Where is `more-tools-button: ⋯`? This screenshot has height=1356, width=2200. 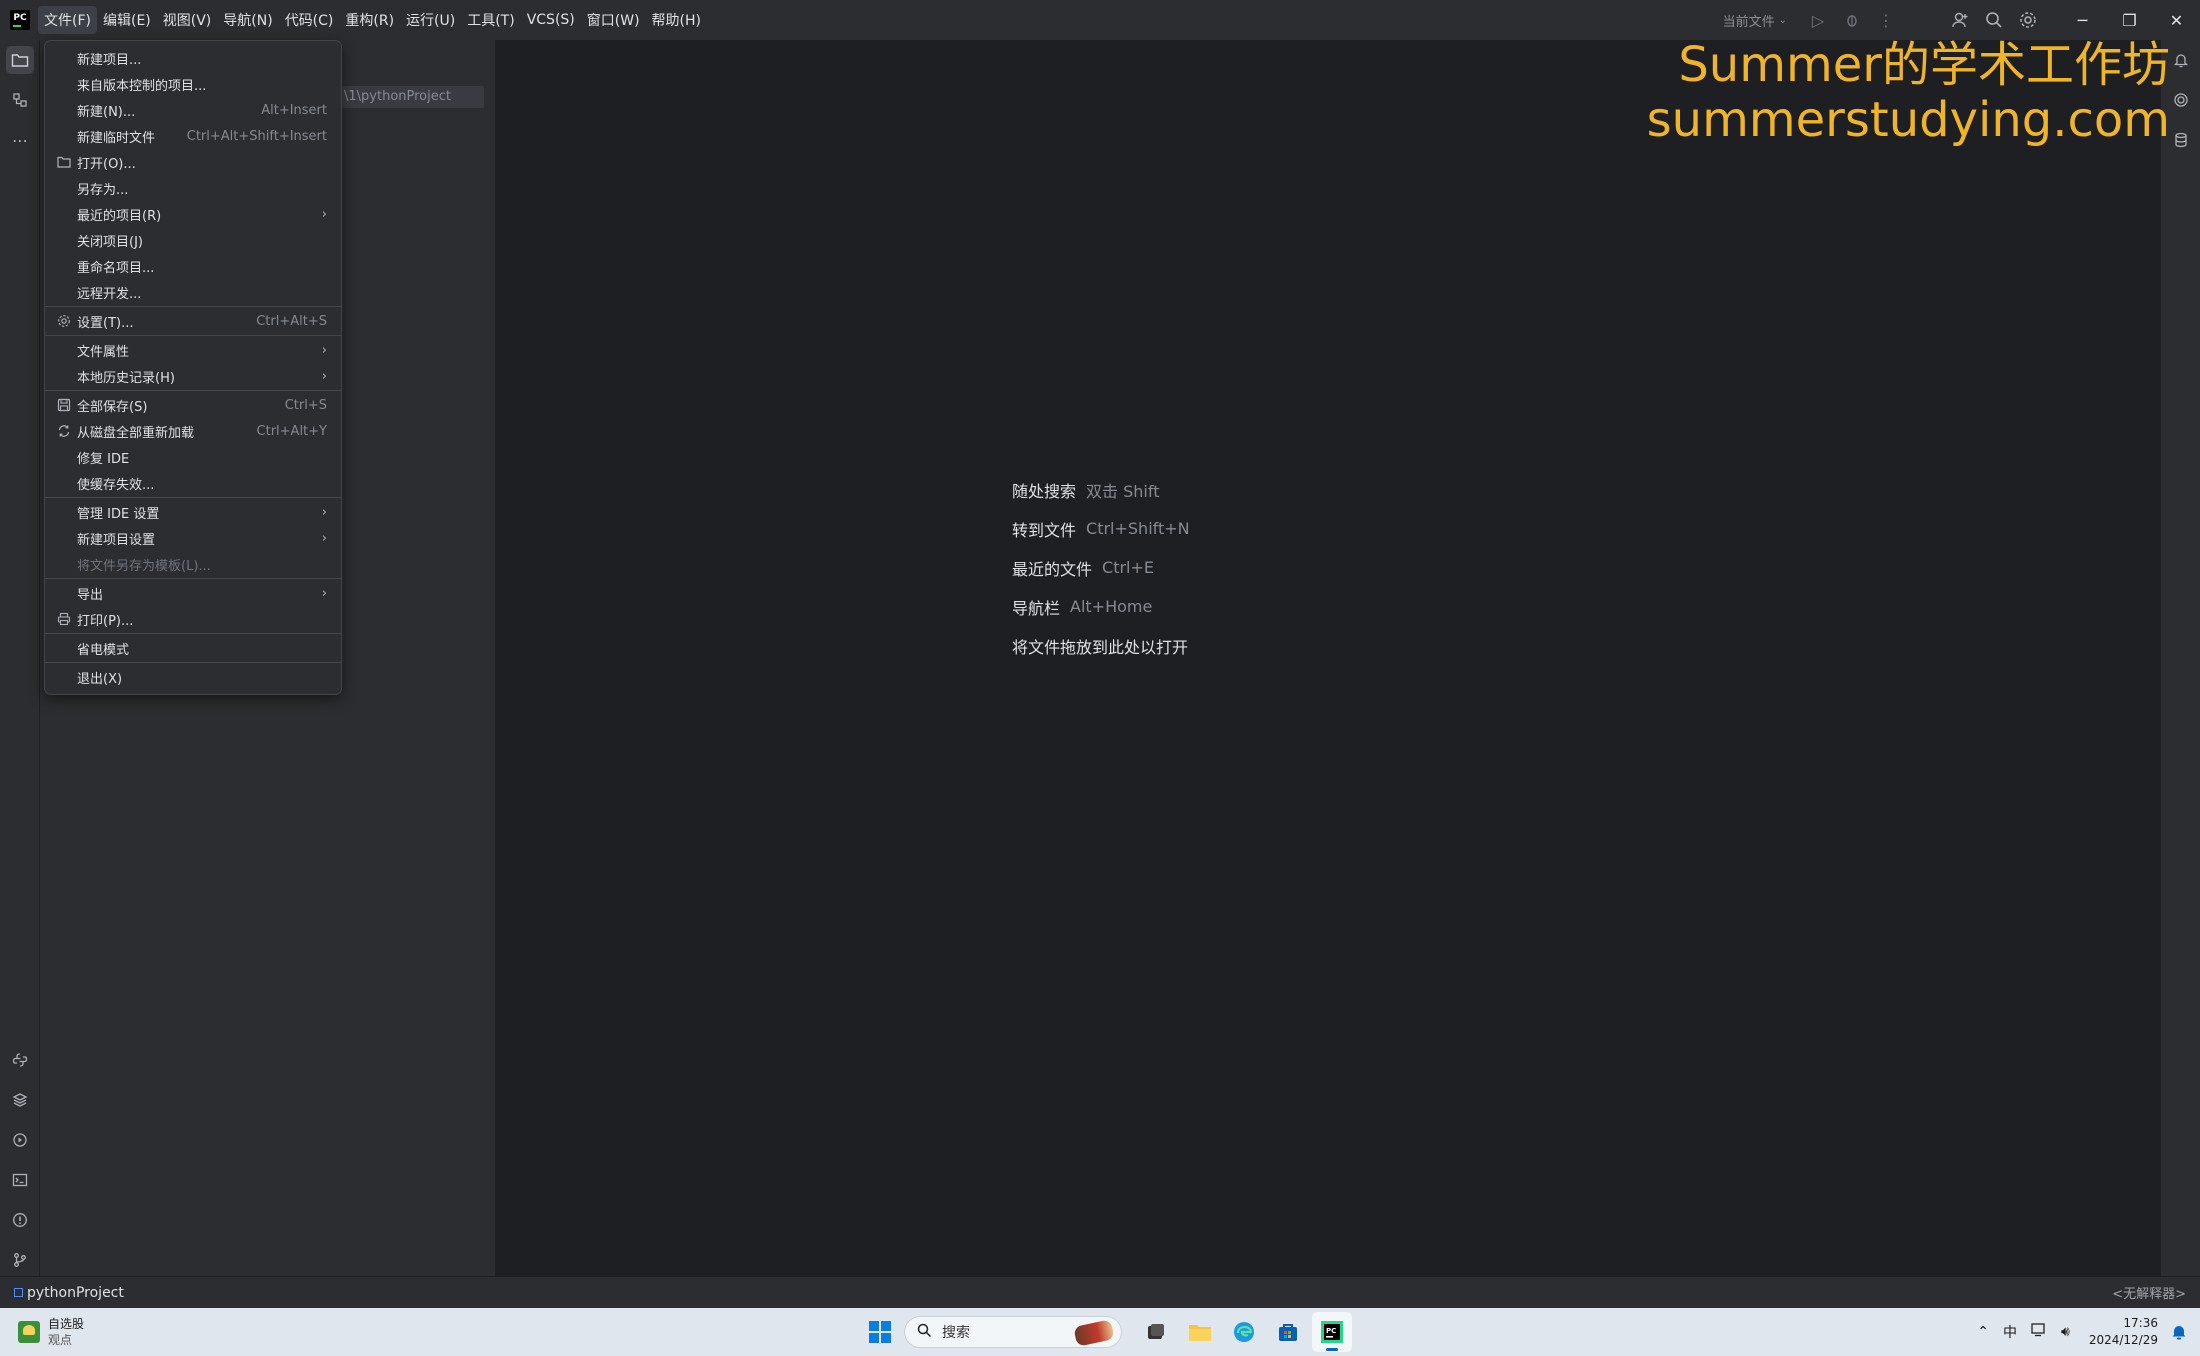
more-tools-button: ⋯ is located at coordinates (20, 140).